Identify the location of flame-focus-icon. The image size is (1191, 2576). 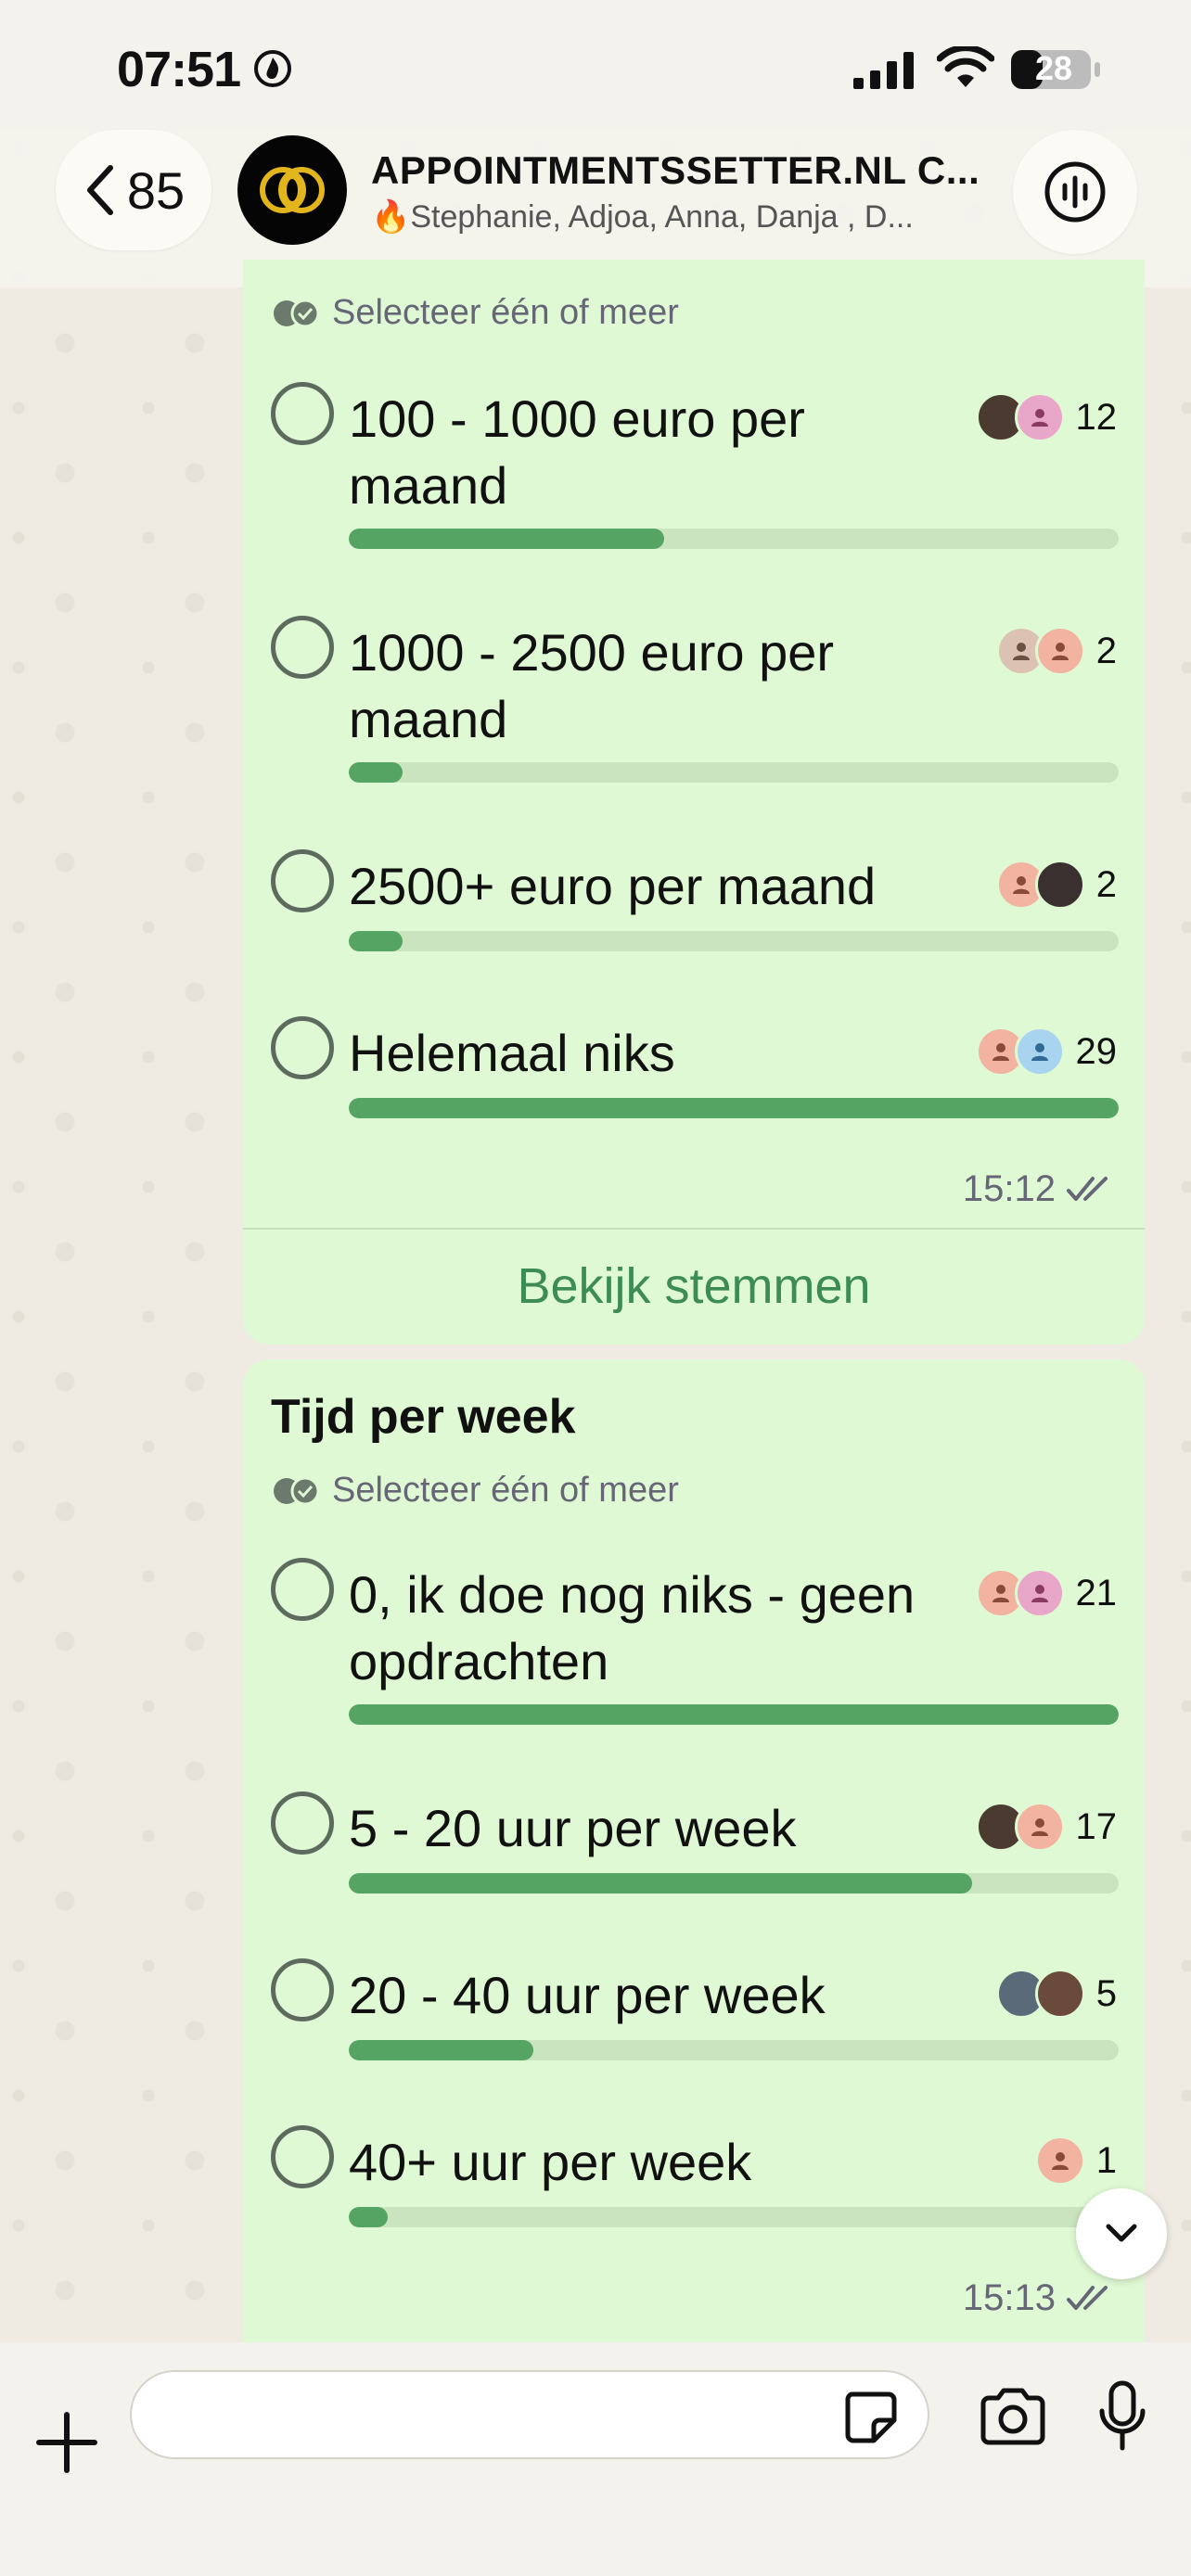
(272, 68).